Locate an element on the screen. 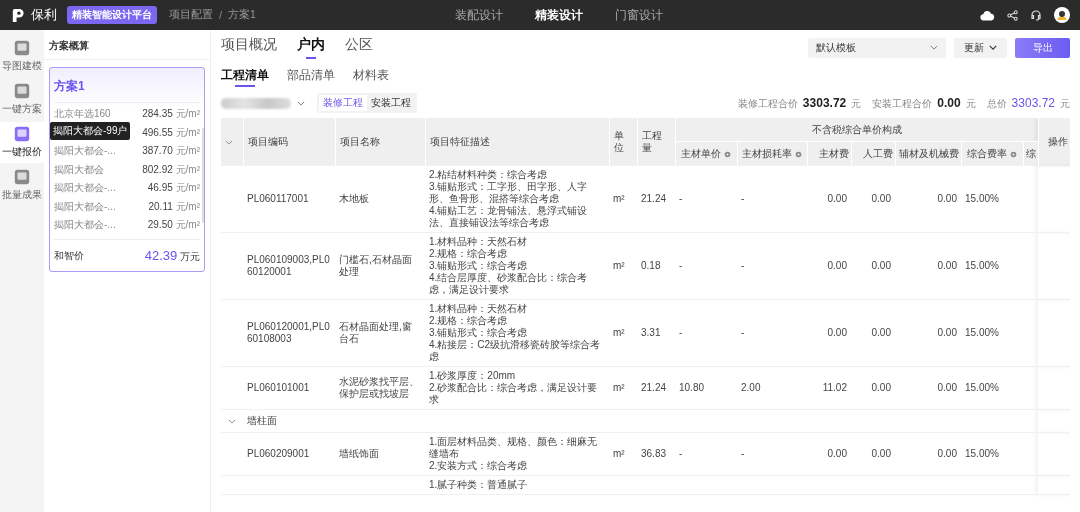  column-header: 单位 is located at coordinates (623, 142).